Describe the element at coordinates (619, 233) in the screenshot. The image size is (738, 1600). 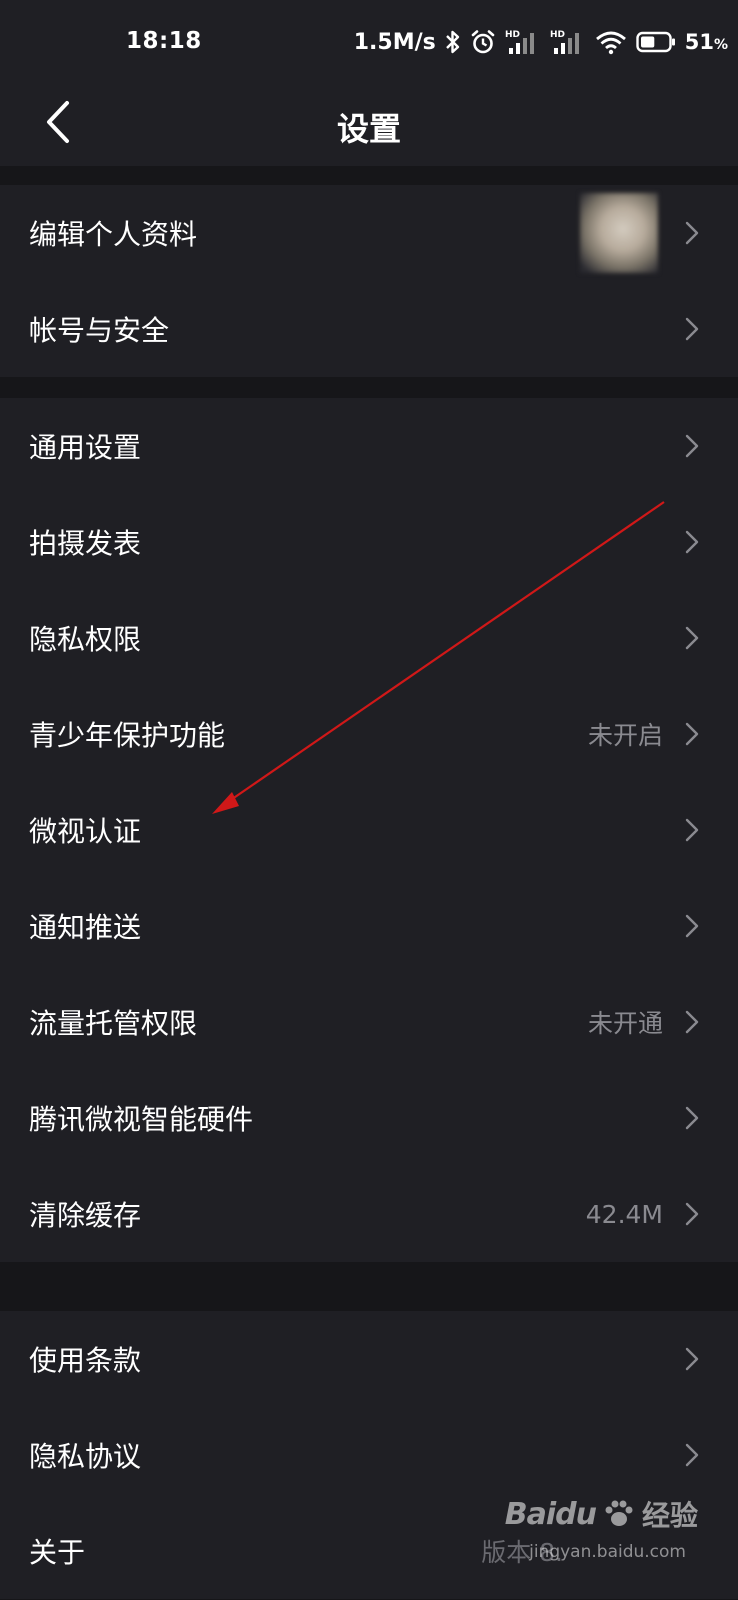
I see `avatar` at that location.